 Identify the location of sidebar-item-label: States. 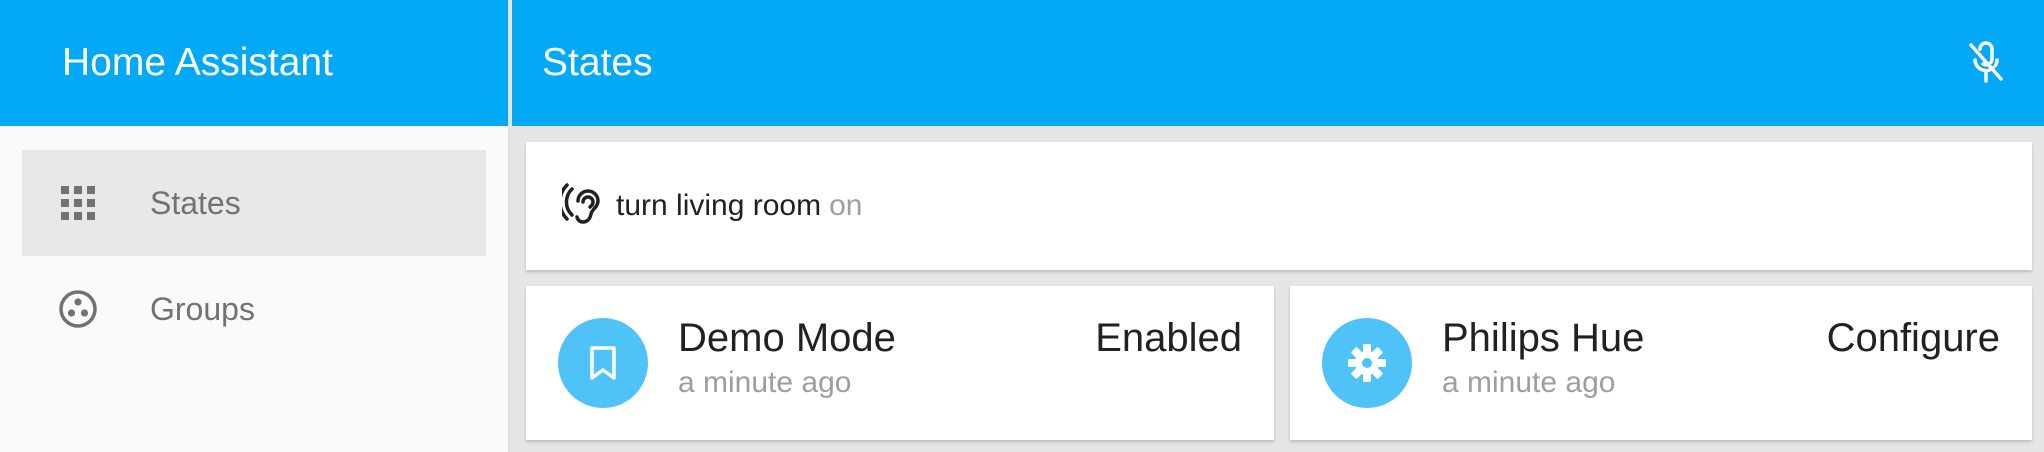
(195, 202).